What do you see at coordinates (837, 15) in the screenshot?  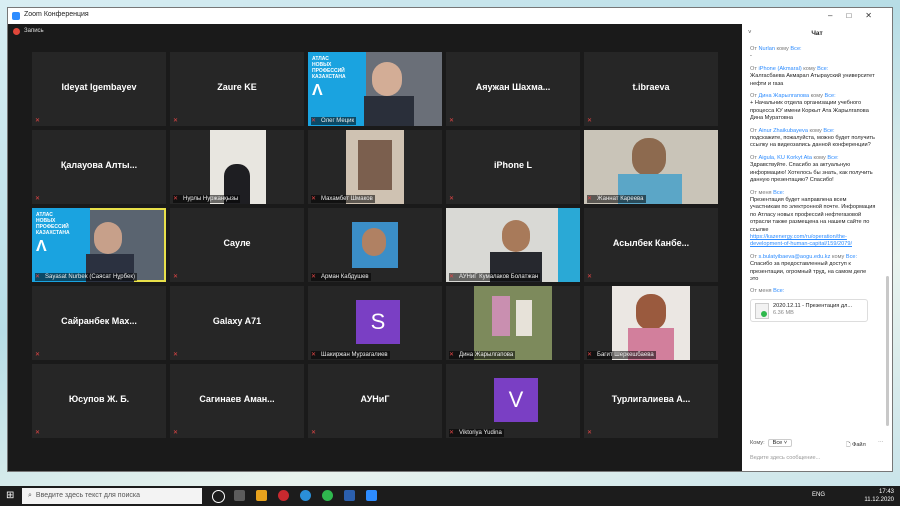 I see `minimize-icon: –` at bounding box center [837, 15].